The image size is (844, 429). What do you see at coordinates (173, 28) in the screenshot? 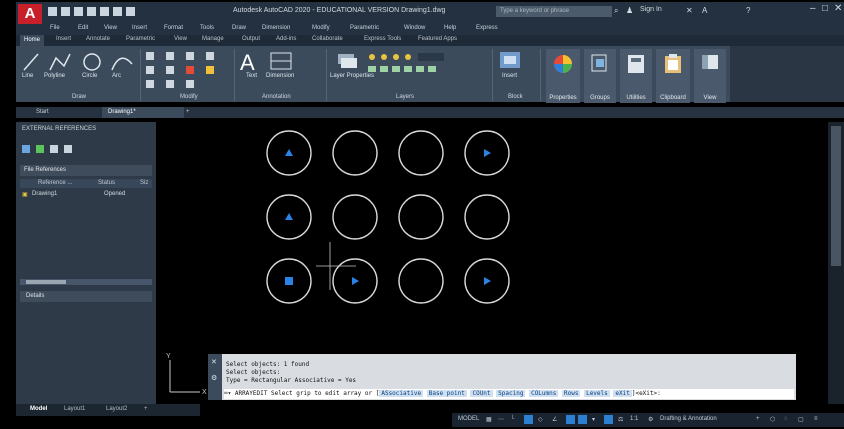
I see `menu-format: Format` at bounding box center [173, 28].